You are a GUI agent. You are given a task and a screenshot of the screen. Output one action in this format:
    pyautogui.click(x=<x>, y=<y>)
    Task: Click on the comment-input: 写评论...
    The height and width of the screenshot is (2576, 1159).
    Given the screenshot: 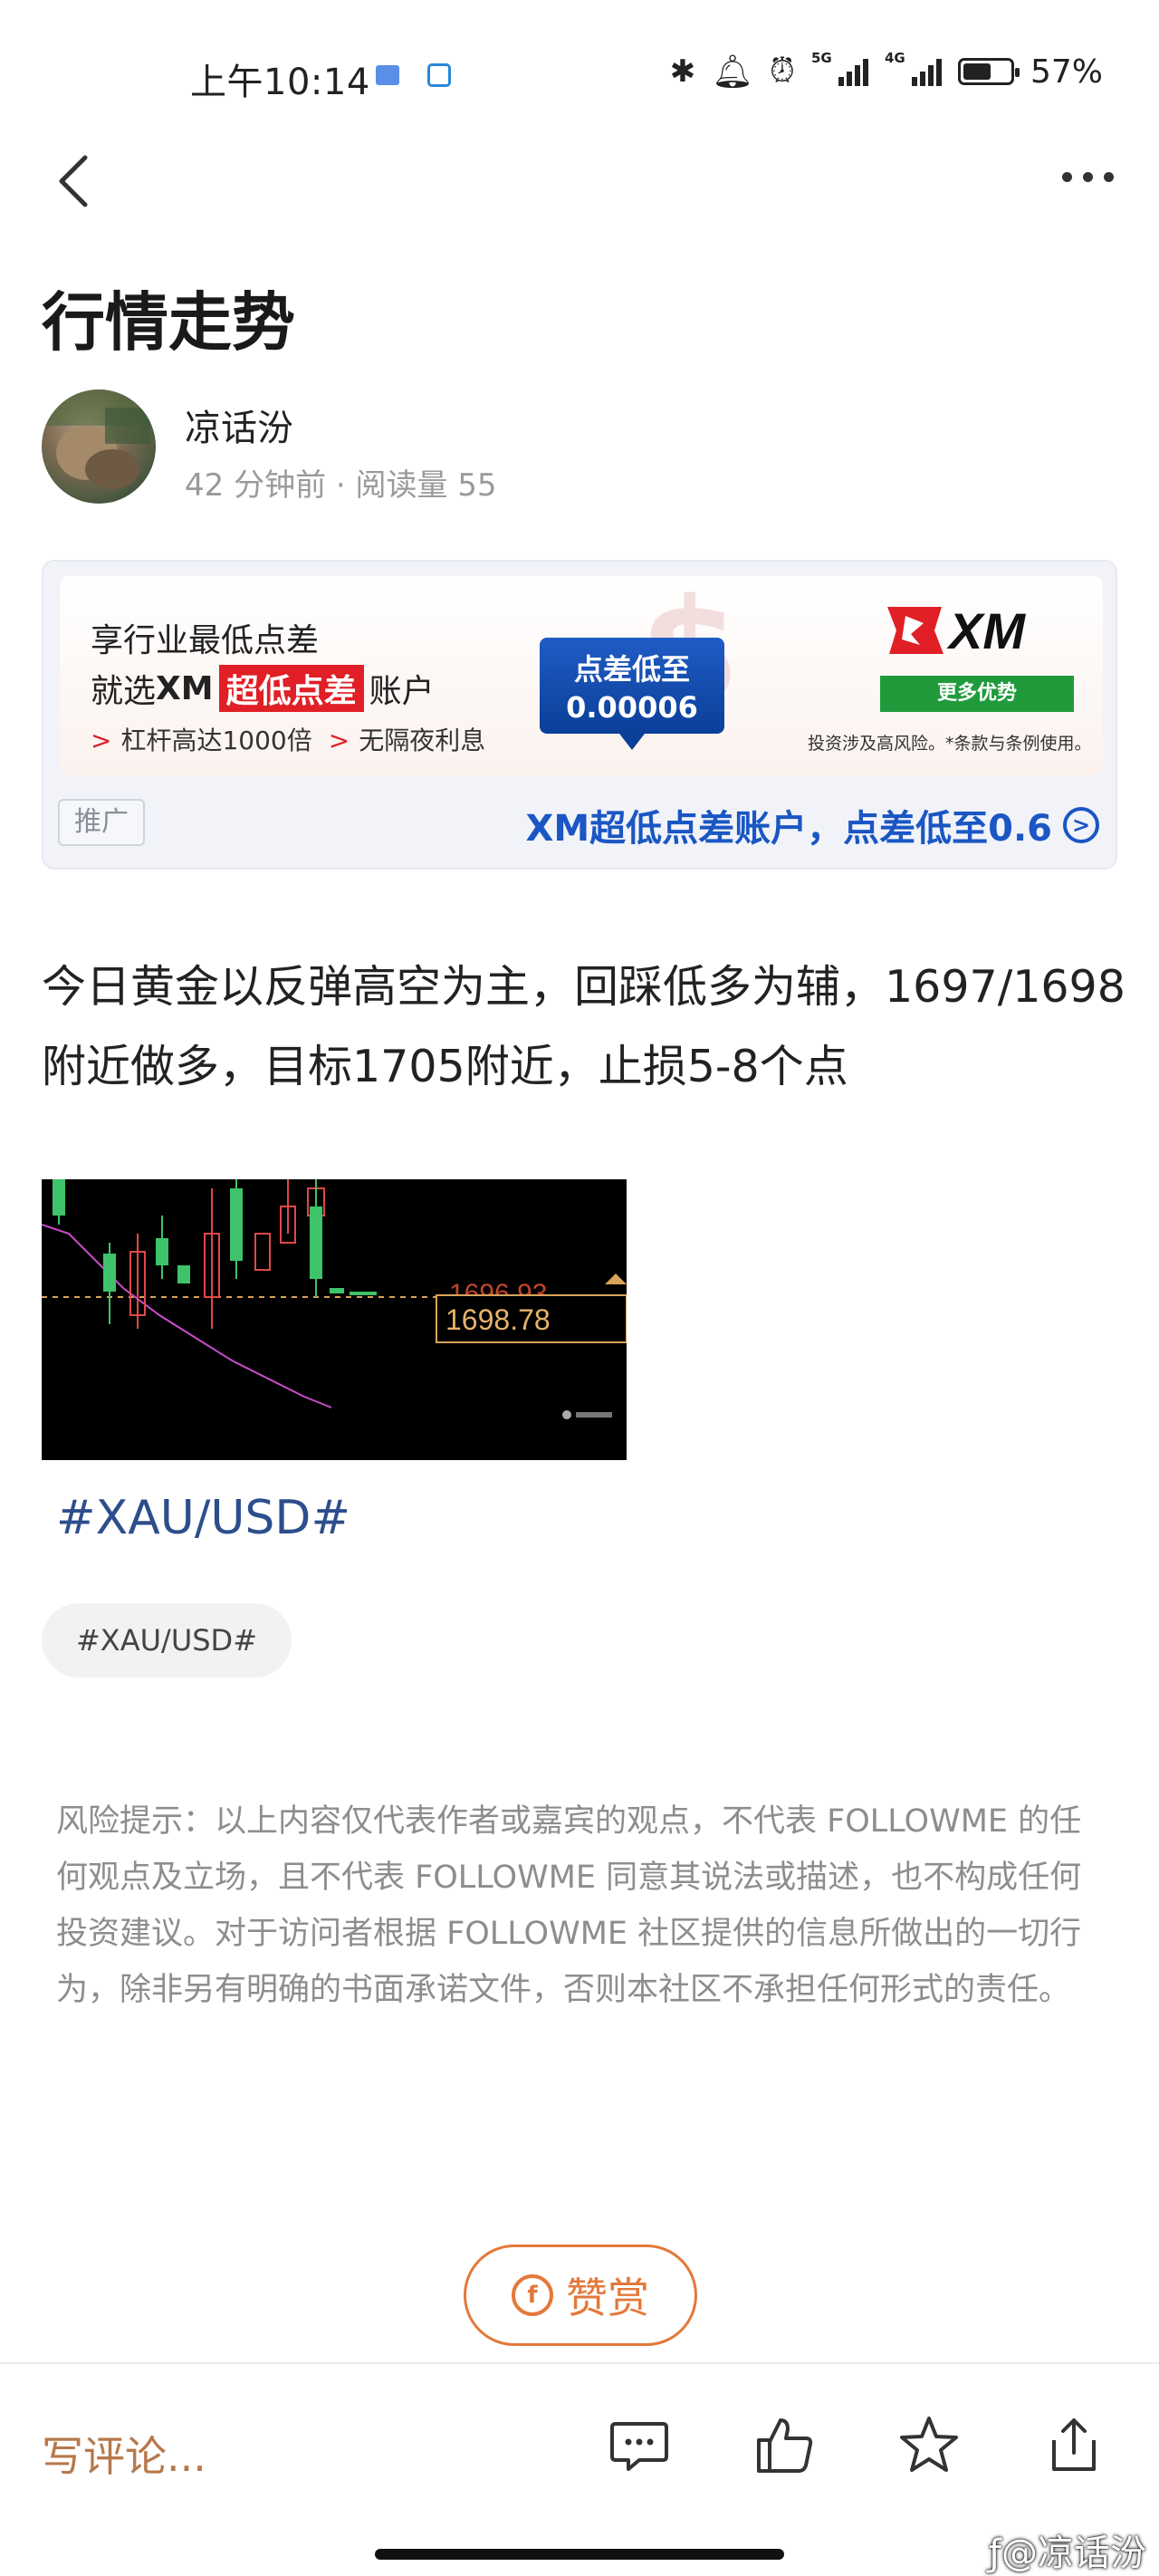 What is the action you would take?
    pyautogui.click(x=124, y=2454)
    